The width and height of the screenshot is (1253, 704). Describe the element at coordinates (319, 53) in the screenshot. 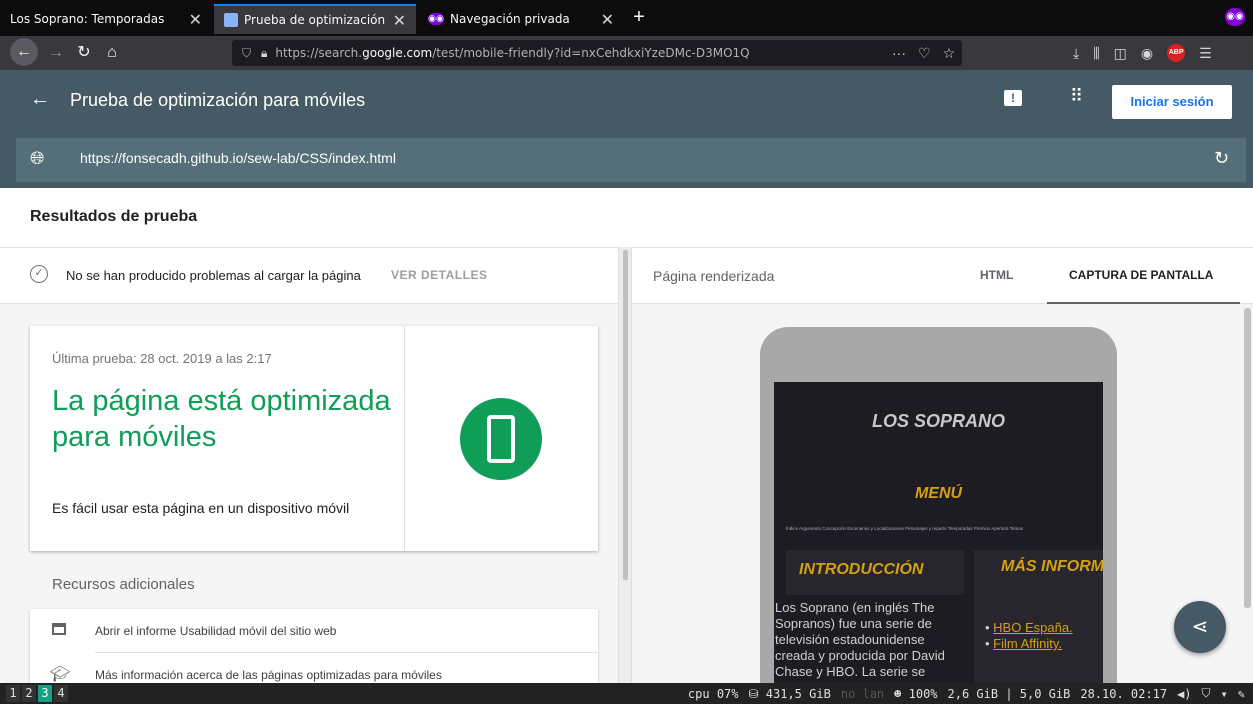

I see `url-prefix: https://search.` at that location.